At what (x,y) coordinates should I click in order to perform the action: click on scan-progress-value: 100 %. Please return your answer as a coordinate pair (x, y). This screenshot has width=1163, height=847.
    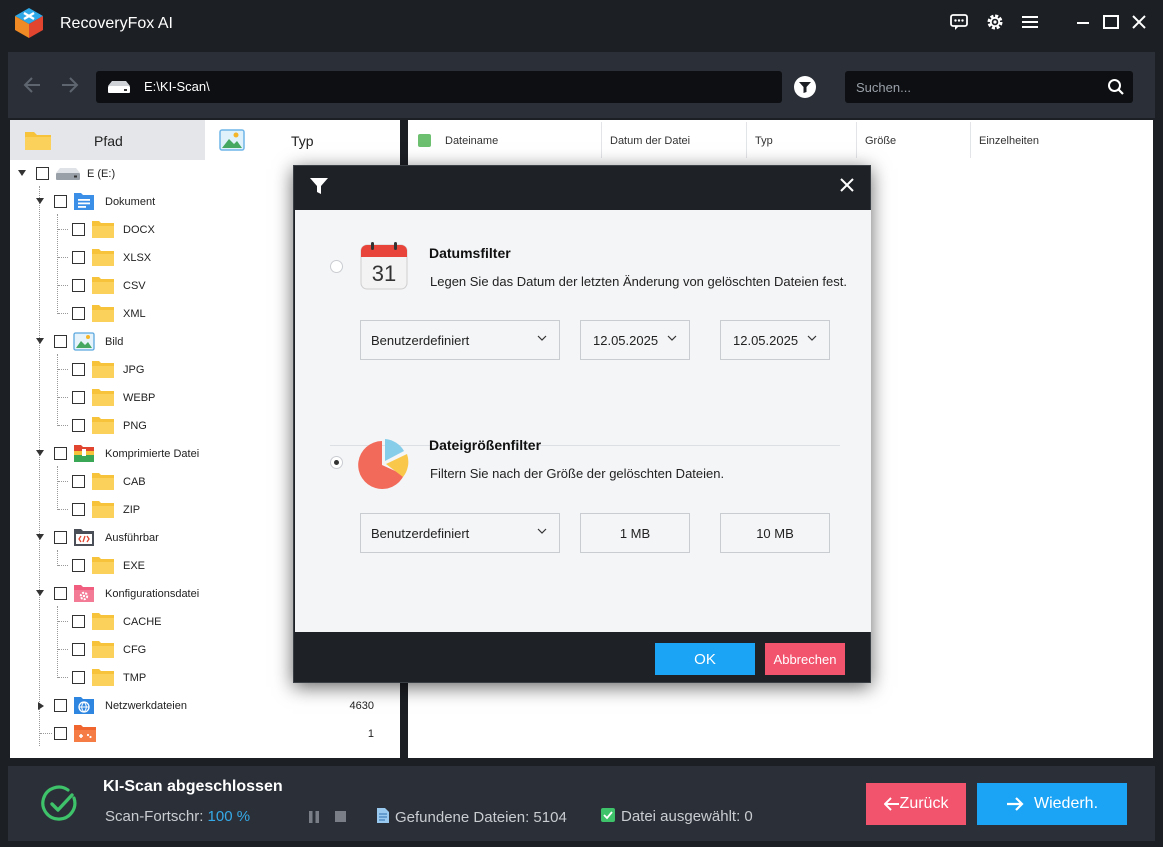
    Looking at the image, I should click on (229, 816).